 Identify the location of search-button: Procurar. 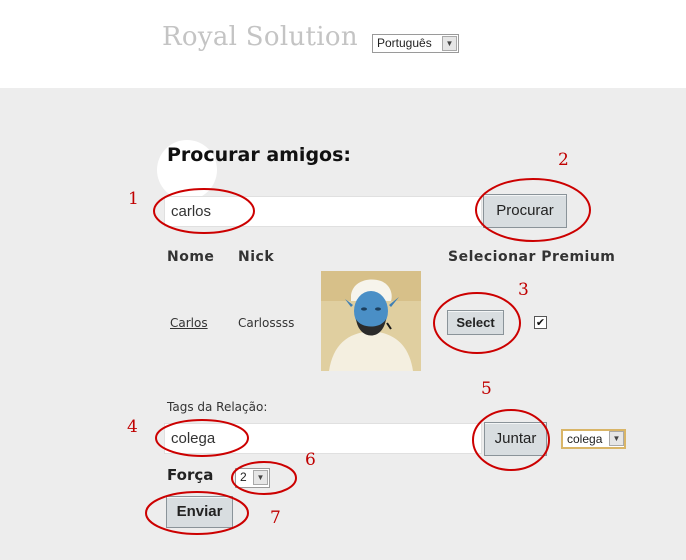
(525, 211).